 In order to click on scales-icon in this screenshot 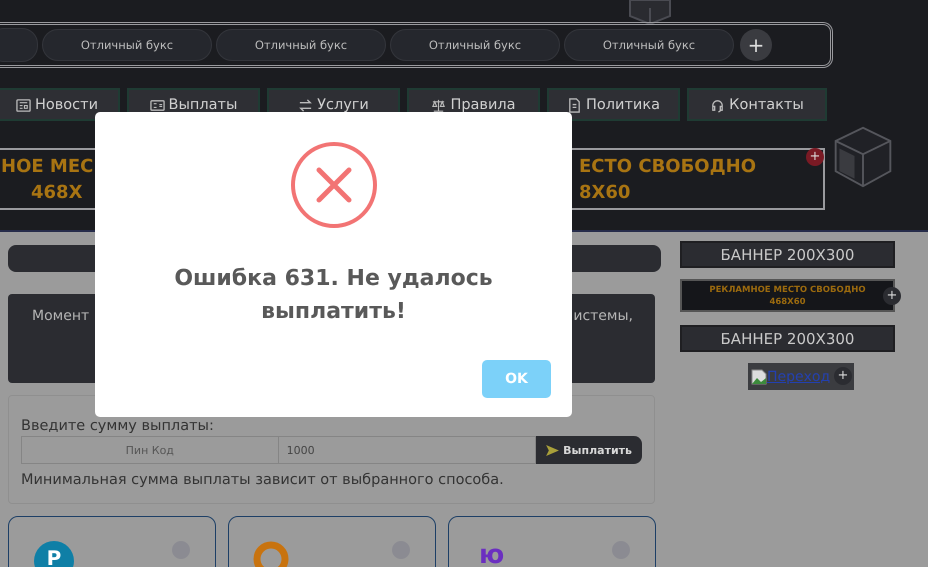, I will do `click(438, 105)`.